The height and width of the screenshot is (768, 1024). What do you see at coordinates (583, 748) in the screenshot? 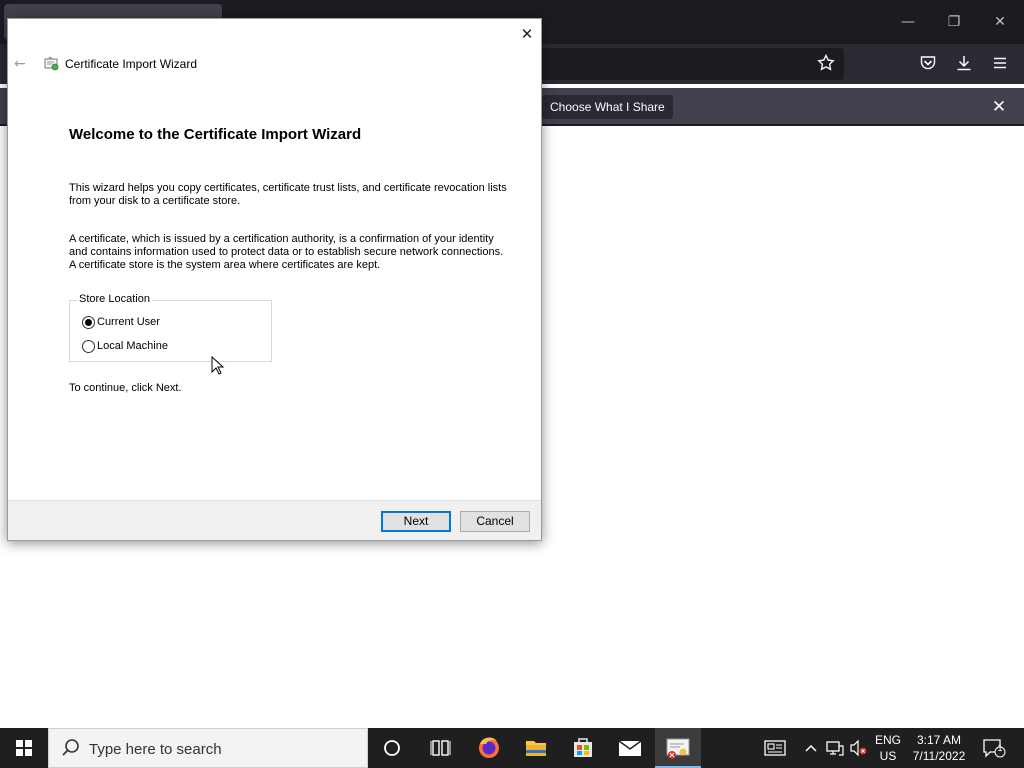
I see `microsoft-store-taskbar-icon` at bounding box center [583, 748].